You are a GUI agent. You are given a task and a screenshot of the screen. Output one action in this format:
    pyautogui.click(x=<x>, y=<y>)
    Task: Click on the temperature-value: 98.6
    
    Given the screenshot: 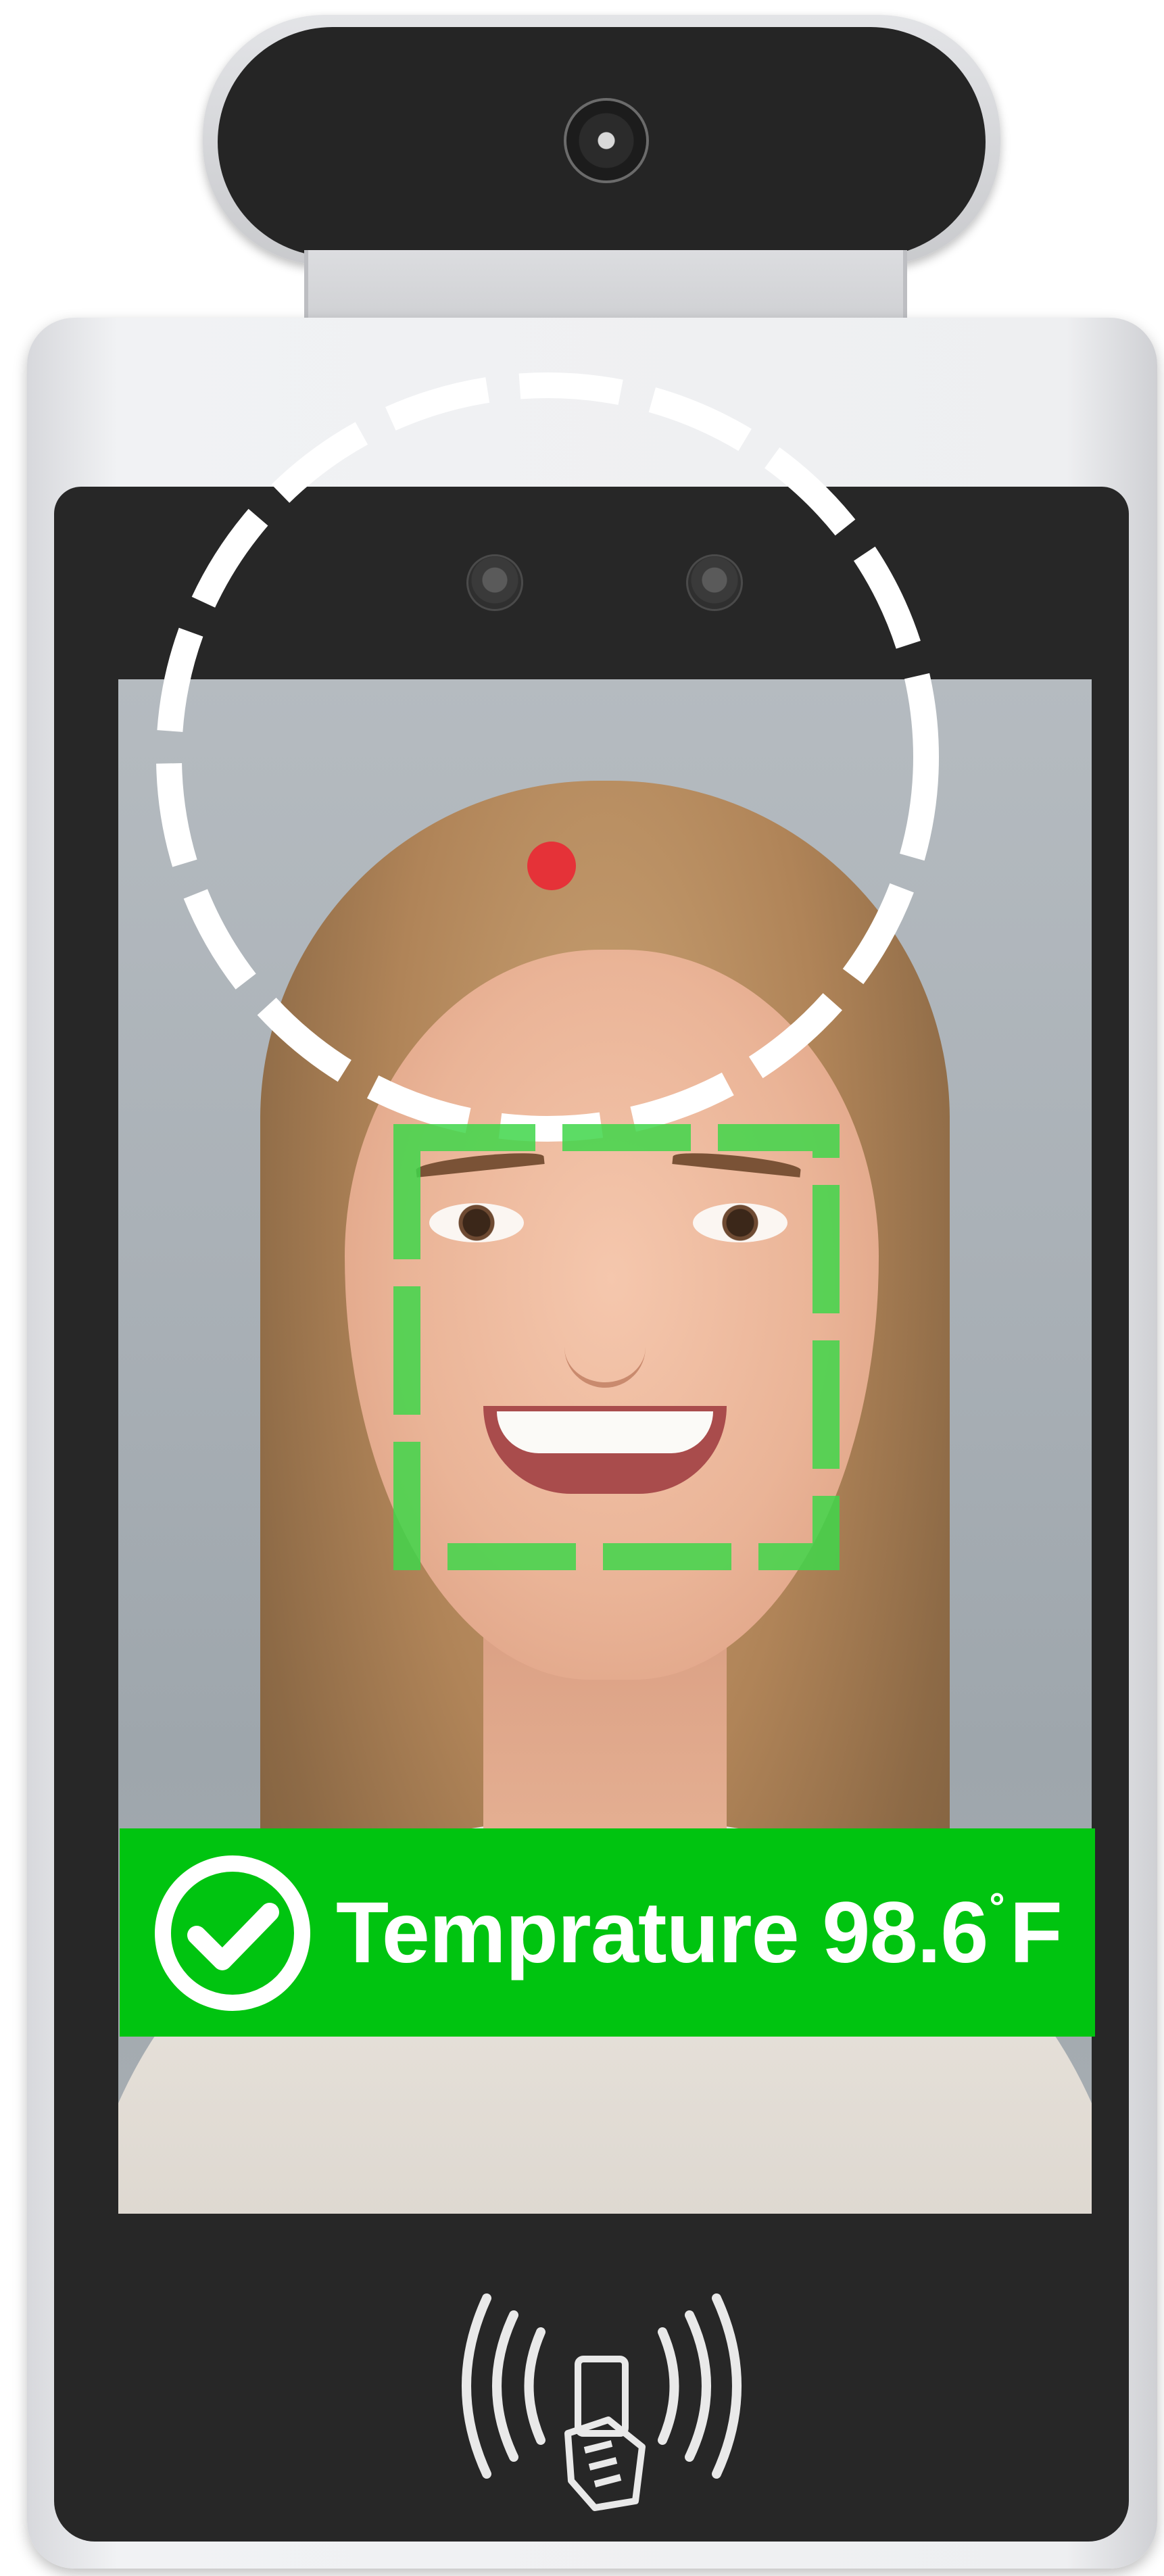 What is the action you would take?
    pyautogui.click(x=905, y=1932)
    